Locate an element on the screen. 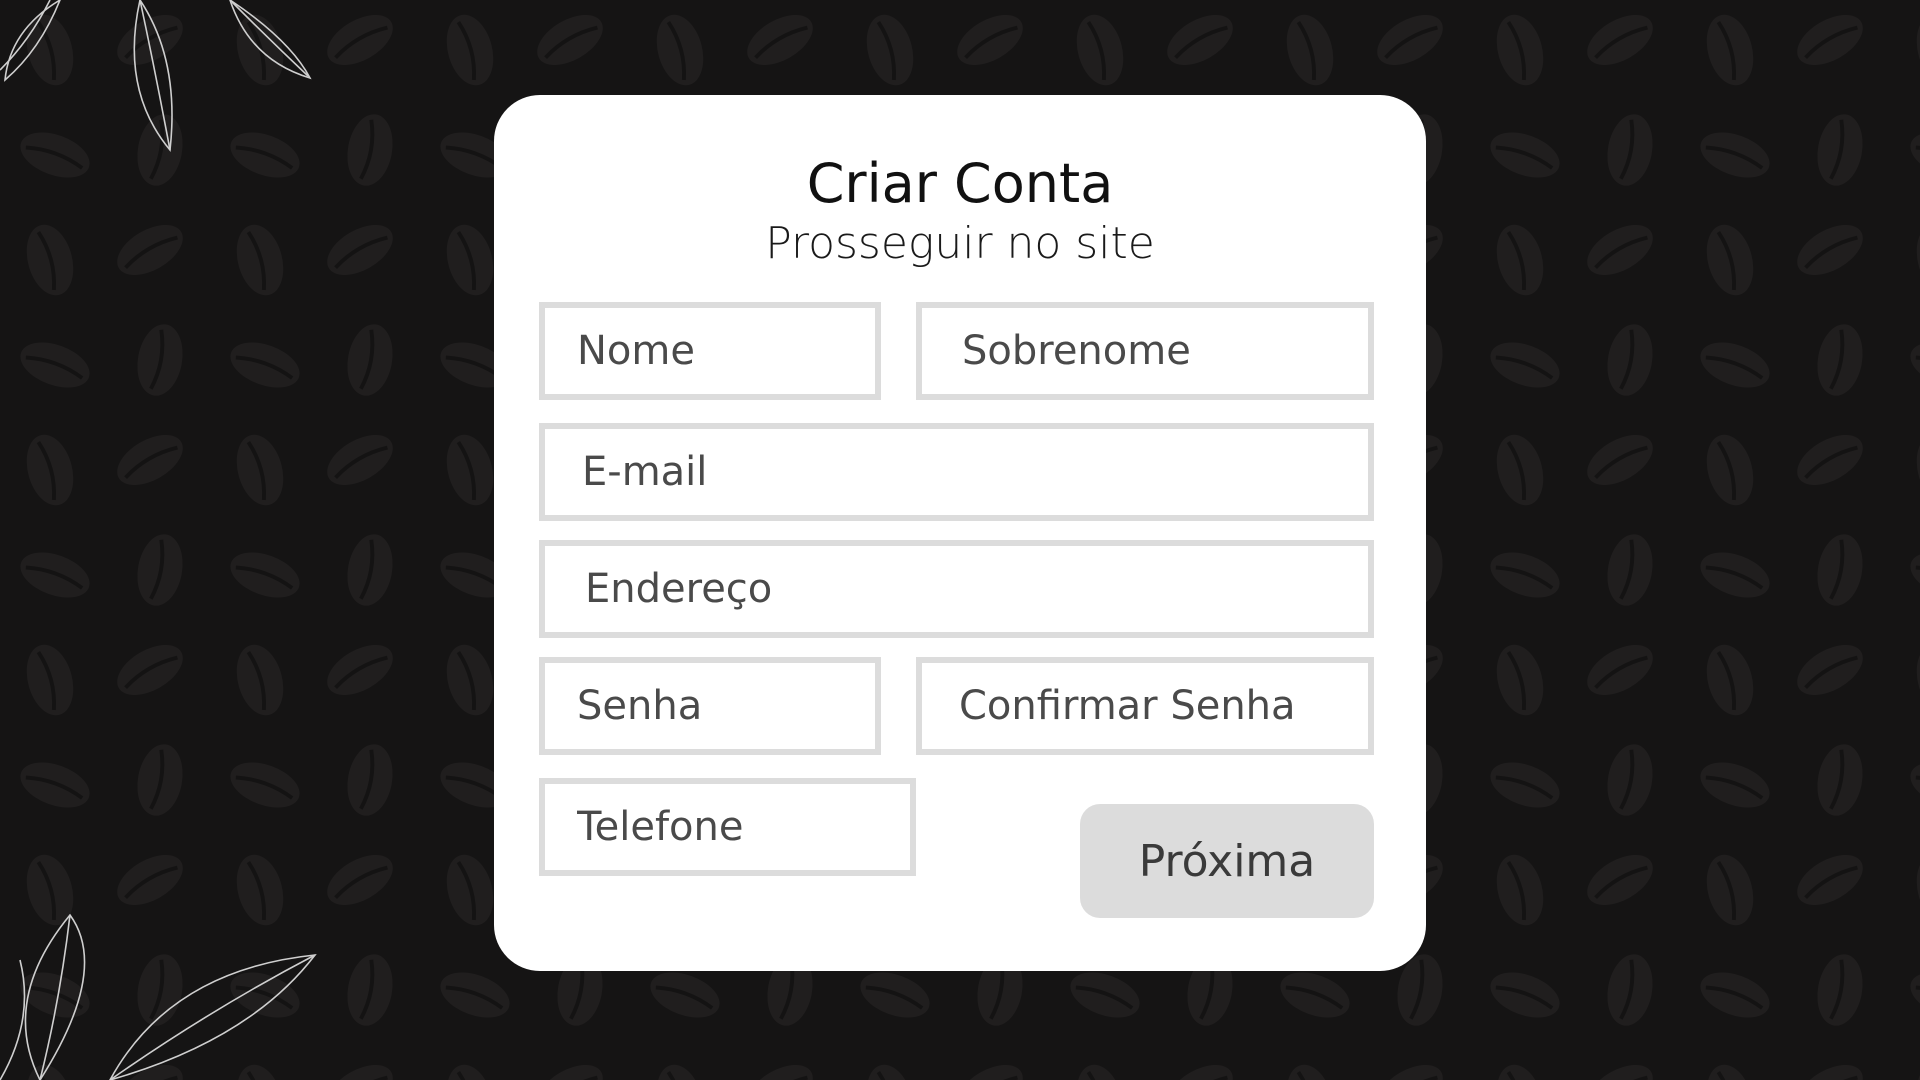  email-input is located at coordinates (975, 472).